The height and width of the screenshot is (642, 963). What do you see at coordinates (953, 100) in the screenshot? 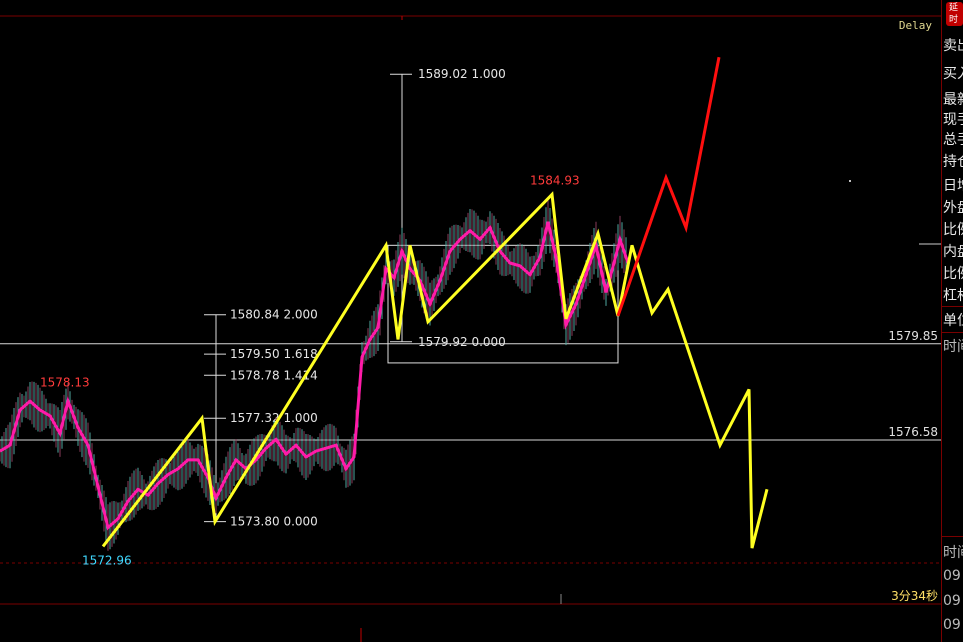
I see `side-panel-row: 最新` at bounding box center [953, 100].